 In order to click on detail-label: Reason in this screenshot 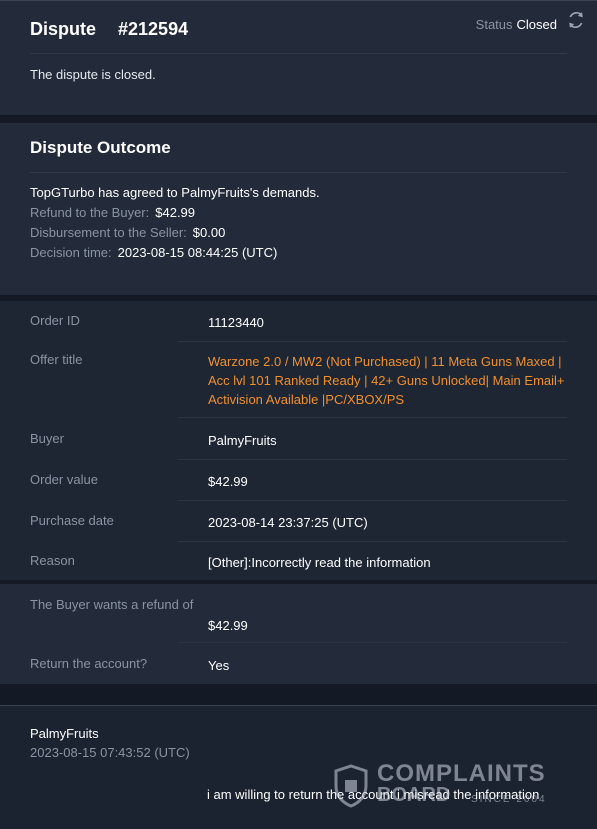, I will do `click(52, 560)`.